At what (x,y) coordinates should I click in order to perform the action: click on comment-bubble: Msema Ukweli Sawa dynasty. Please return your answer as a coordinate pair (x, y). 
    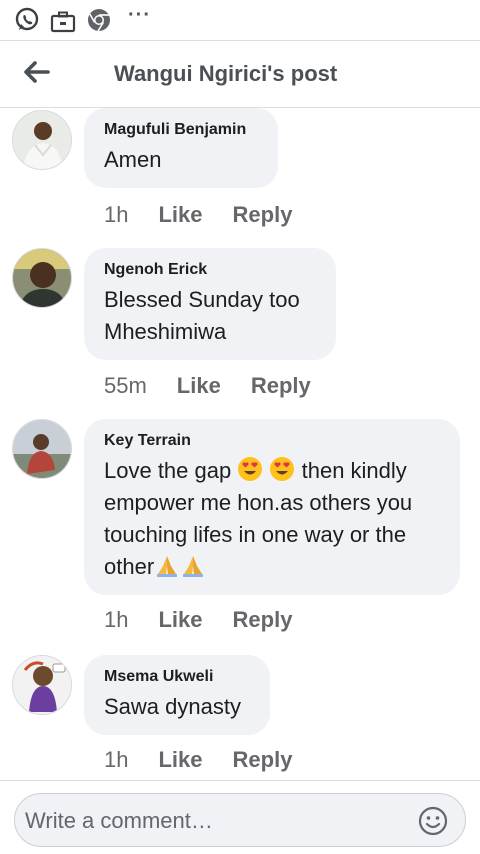
    Looking at the image, I should click on (177, 695).